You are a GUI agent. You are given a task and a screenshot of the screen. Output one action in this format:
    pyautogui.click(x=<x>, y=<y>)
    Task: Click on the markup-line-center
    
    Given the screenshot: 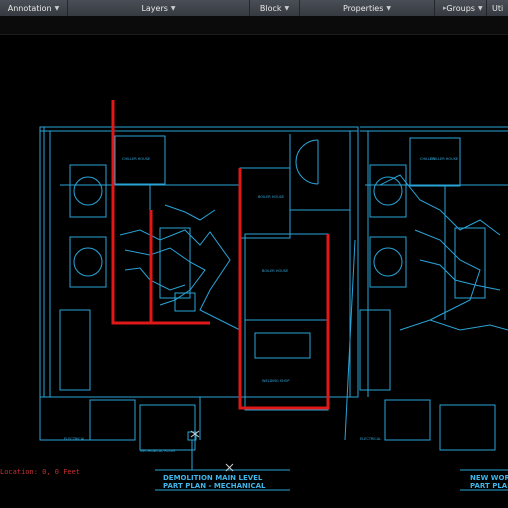 What is the action you would take?
    pyautogui.click(x=284, y=289)
    